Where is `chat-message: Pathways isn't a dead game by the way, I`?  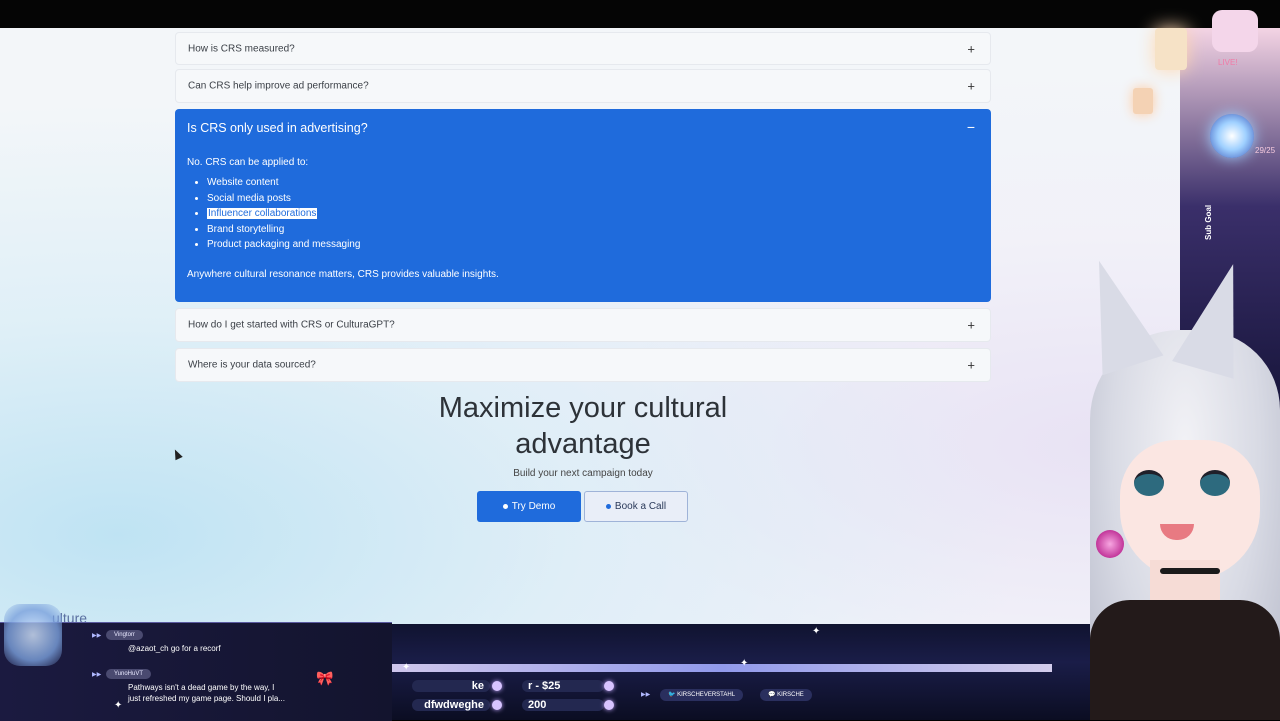 chat-message: Pathways isn't a dead game by the way, I is located at coordinates (201, 687).